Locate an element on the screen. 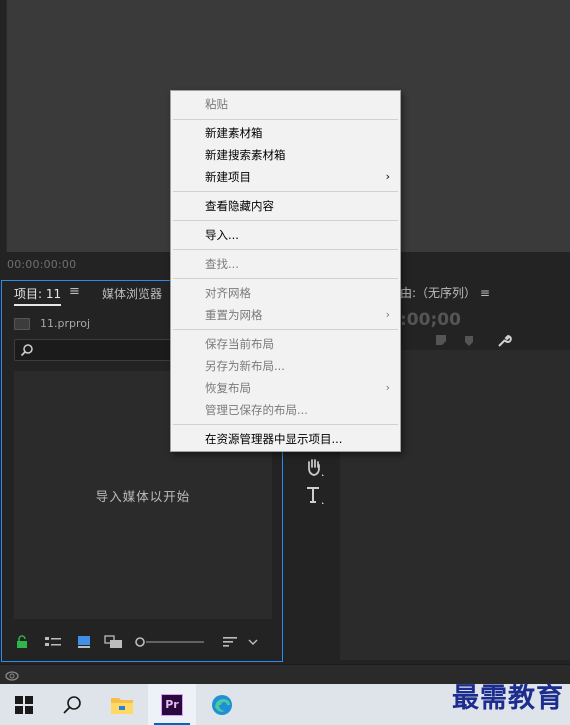 This screenshot has width=570, height=725. marker-icon is located at coordinates (469, 341).